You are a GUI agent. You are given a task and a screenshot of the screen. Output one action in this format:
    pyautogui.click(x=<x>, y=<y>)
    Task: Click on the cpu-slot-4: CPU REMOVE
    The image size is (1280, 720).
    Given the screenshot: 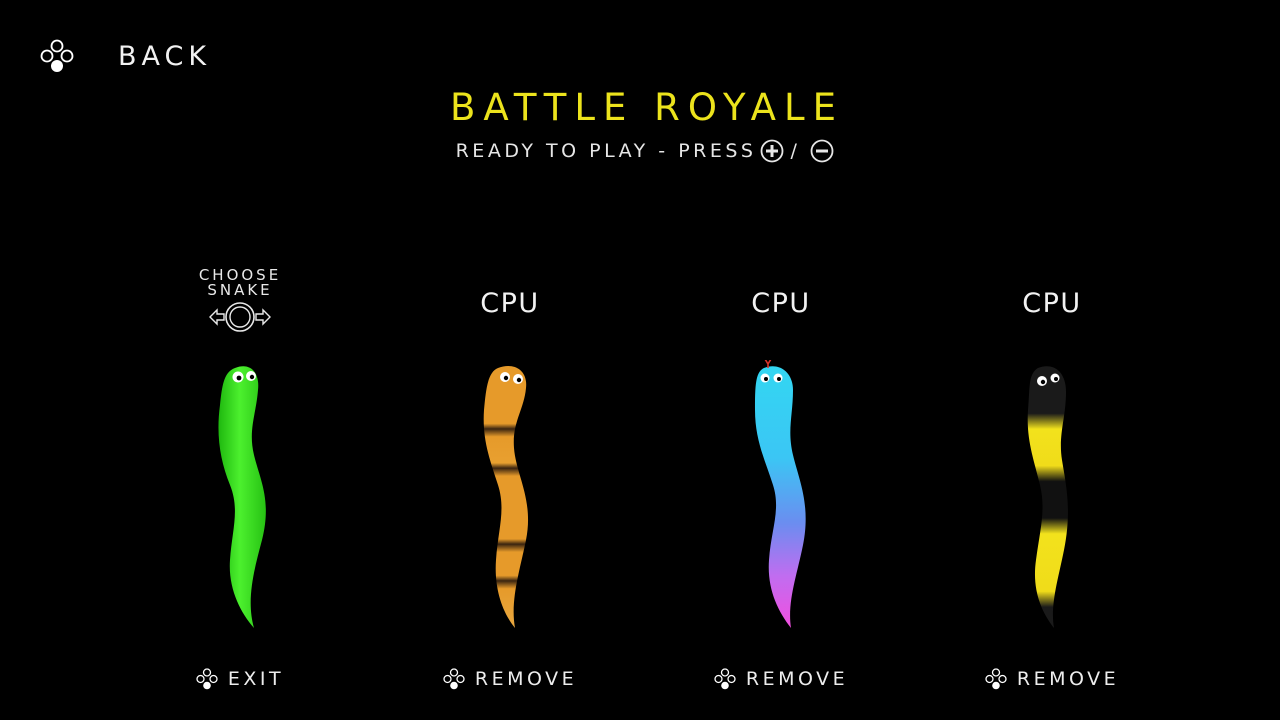 What is the action you would take?
    pyautogui.click(x=1052, y=480)
    